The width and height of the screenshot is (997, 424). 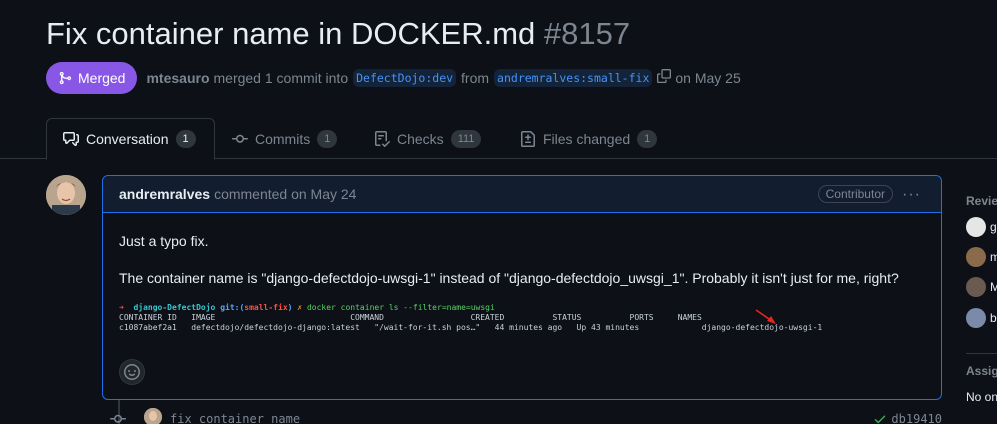 What do you see at coordinates (981, 201) in the screenshot?
I see `reviewers-heading: Reviewers` at bounding box center [981, 201].